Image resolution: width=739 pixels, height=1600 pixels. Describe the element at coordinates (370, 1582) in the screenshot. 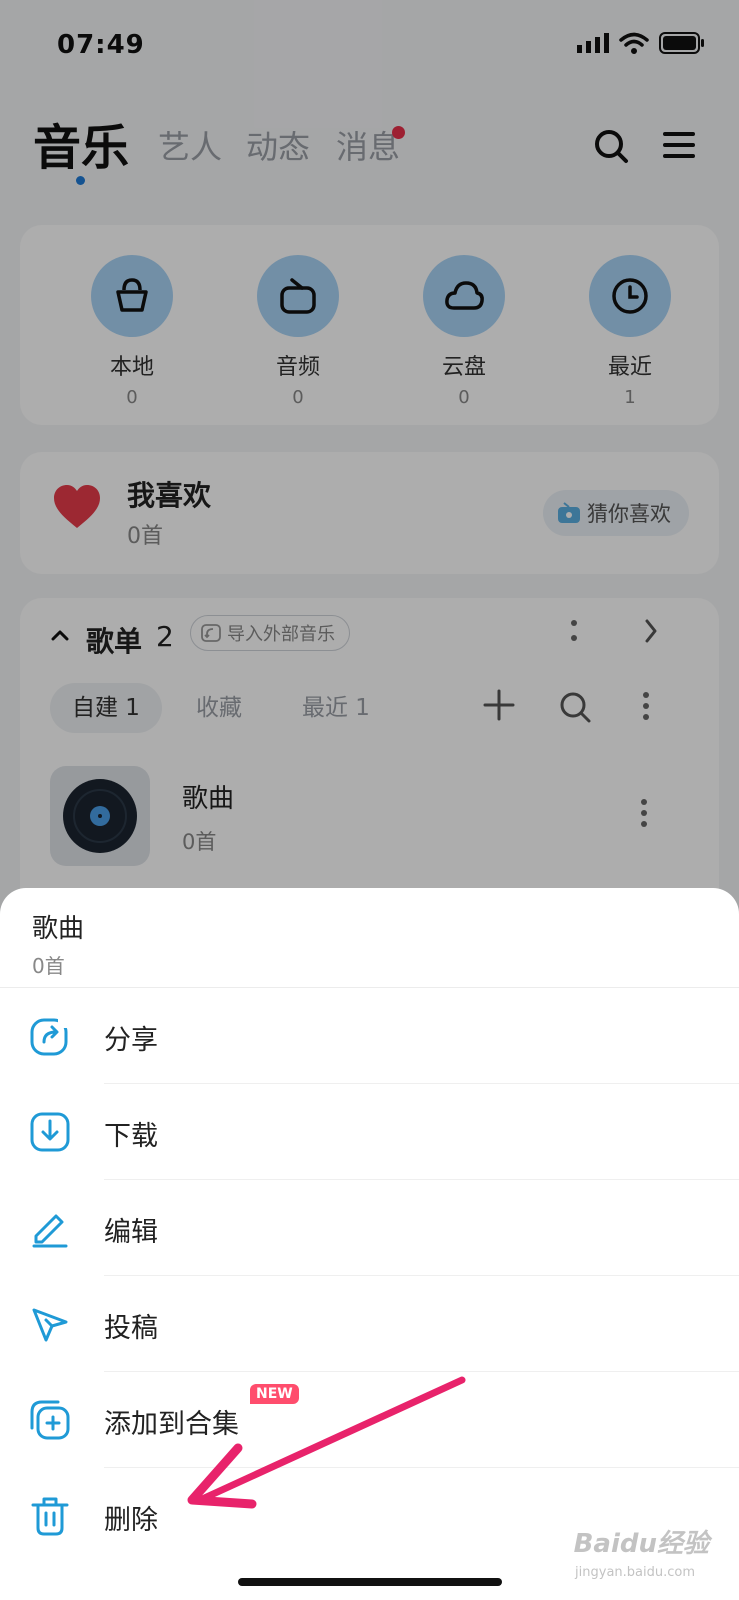

I see `home-indicator` at that location.